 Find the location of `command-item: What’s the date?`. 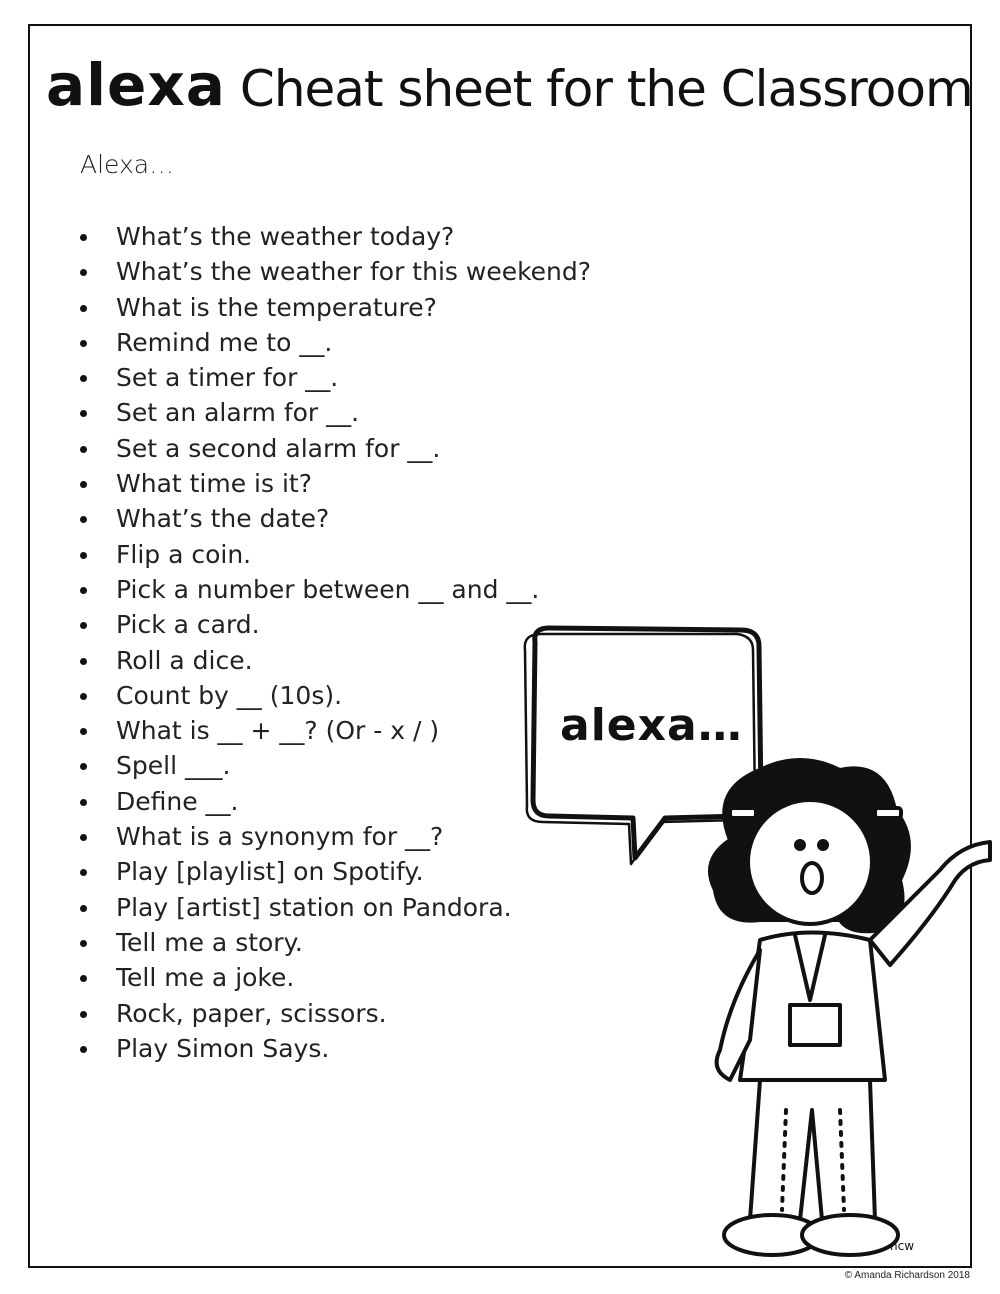

command-item: What’s the date? is located at coordinates (334, 519).